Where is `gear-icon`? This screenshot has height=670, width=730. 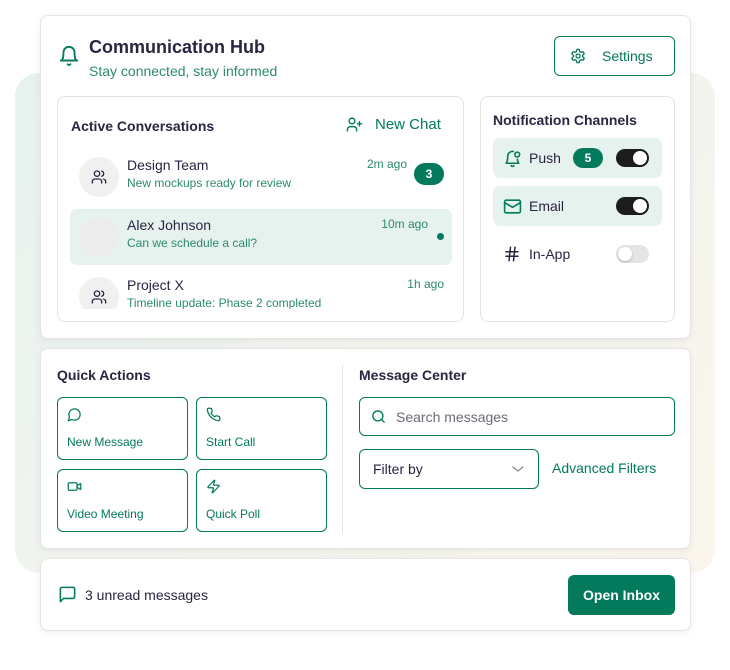
gear-icon is located at coordinates (578, 56).